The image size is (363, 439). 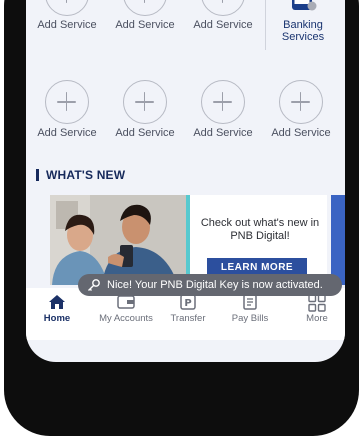 What do you see at coordinates (94, 285) in the screenshot?
I see `key-icon` at bounding box center [94, 285].